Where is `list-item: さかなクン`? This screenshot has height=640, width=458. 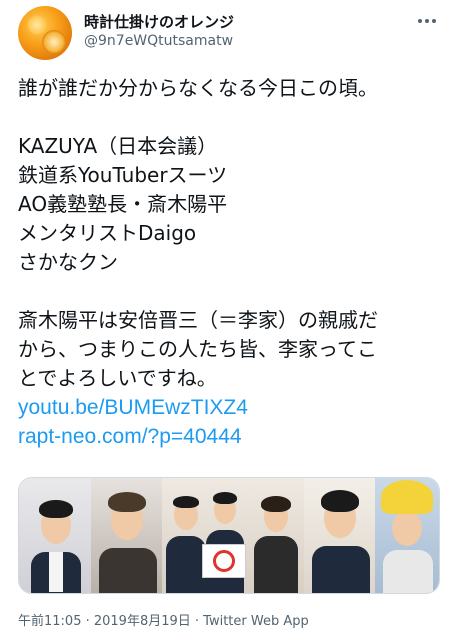 list-item: さかなクン is located at coordinates (68, 262).